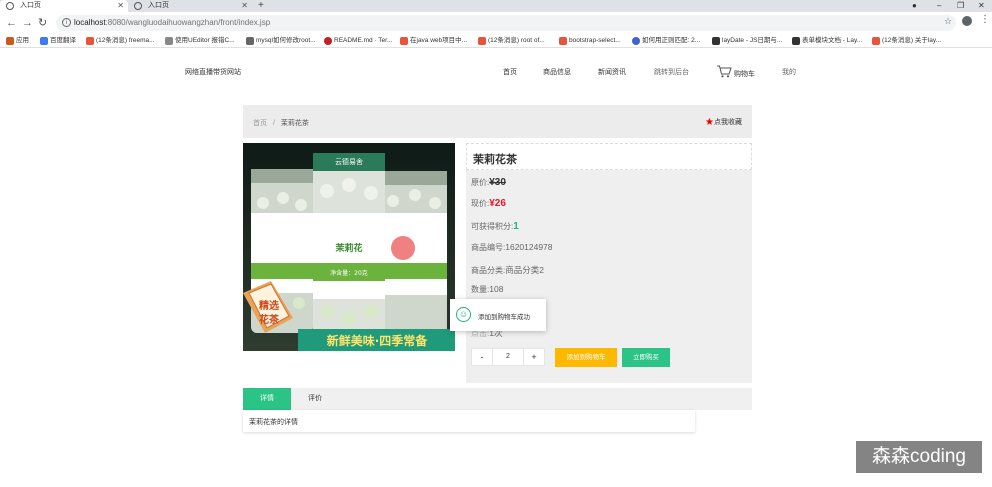 This screenshot has width=992, height=487. What do you see at coordinates (294, 123) in the screenshot?
I see `breadcrumb-current: 茉莉花茶` at bounding box center [294, 123].